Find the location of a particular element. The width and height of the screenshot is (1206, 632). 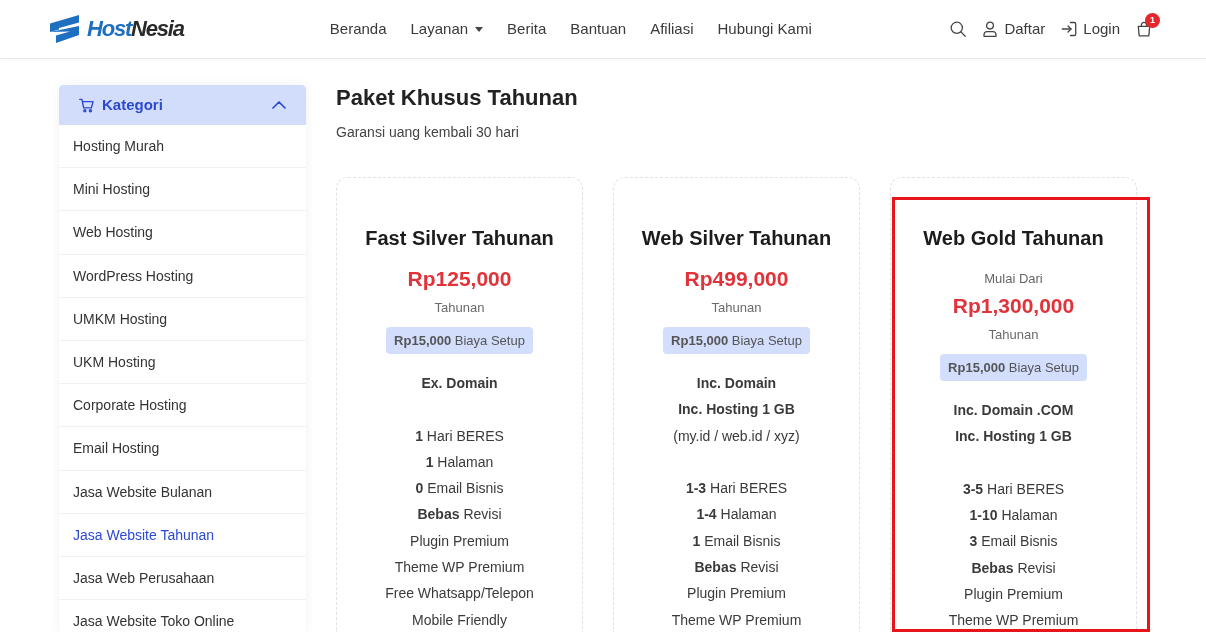

category-link: UKM Hosting is located at coordinates (182, 363).